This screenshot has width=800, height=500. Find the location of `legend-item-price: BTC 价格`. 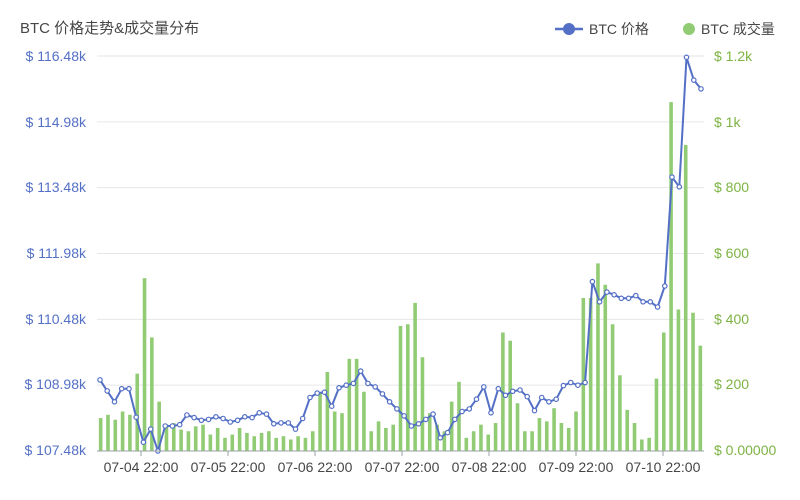

legend-item-price: BTC 价格 is located at coordinates (602, 29).